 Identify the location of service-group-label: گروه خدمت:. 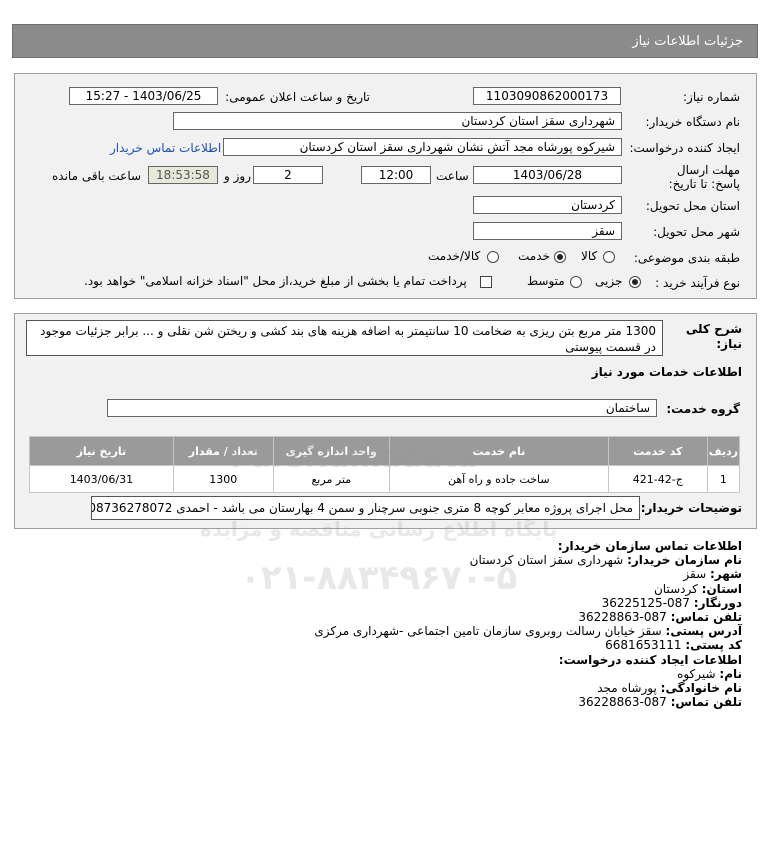
(703, 409).